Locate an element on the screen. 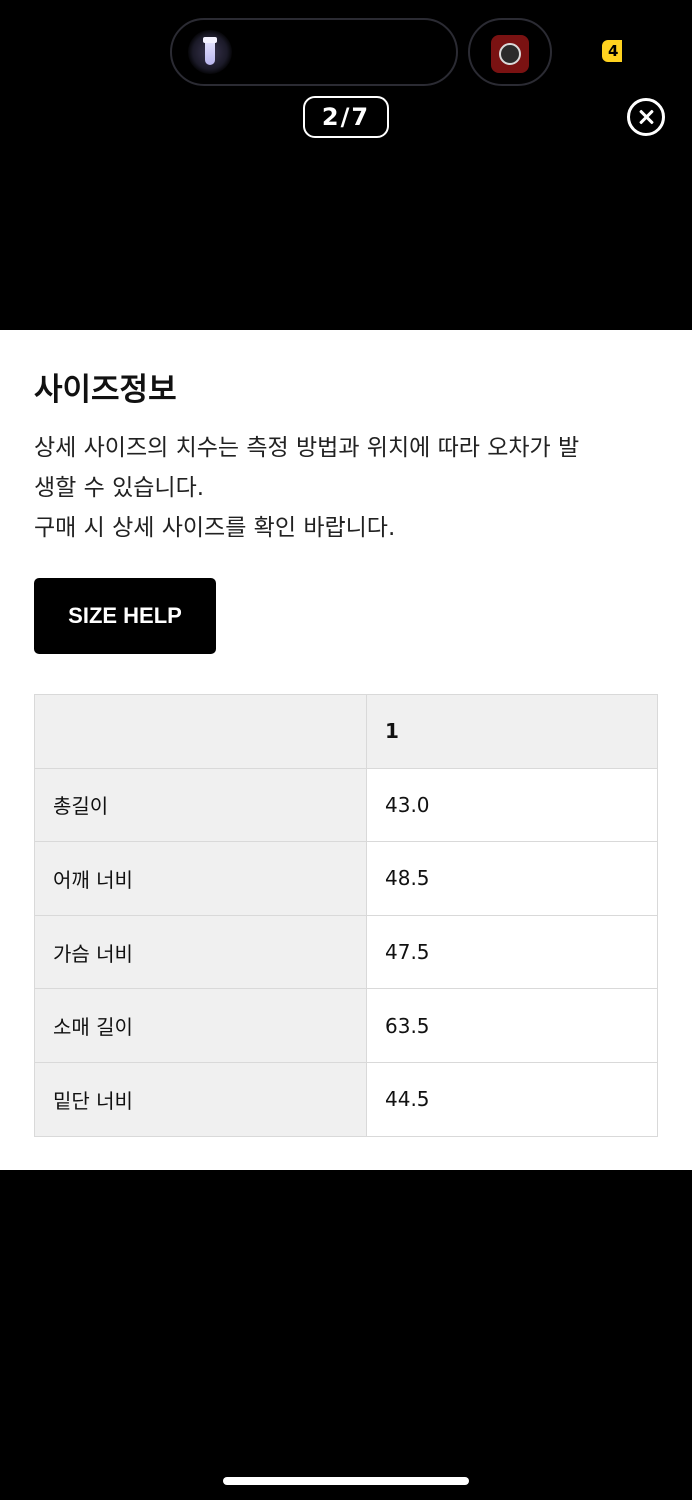 The height and width of the screenshot is (1500, 692). row-value: 43.0 is located at coordinates (512, 805).